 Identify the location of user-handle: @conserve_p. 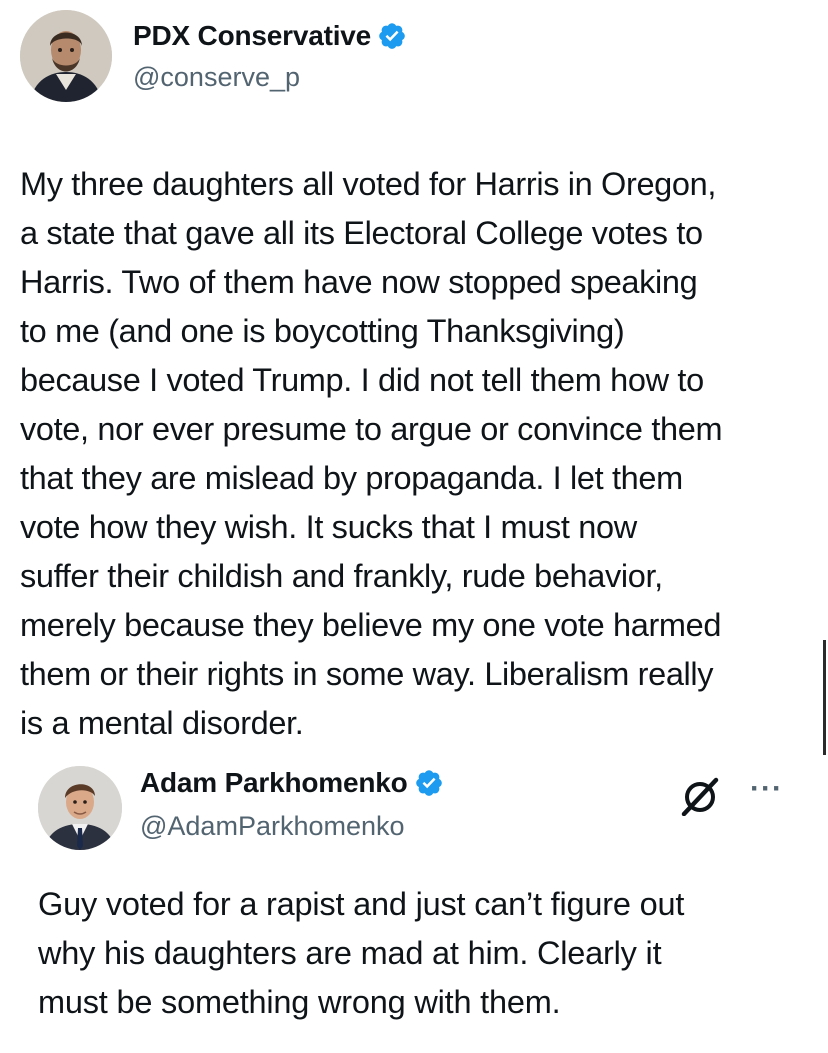
(216, 77).